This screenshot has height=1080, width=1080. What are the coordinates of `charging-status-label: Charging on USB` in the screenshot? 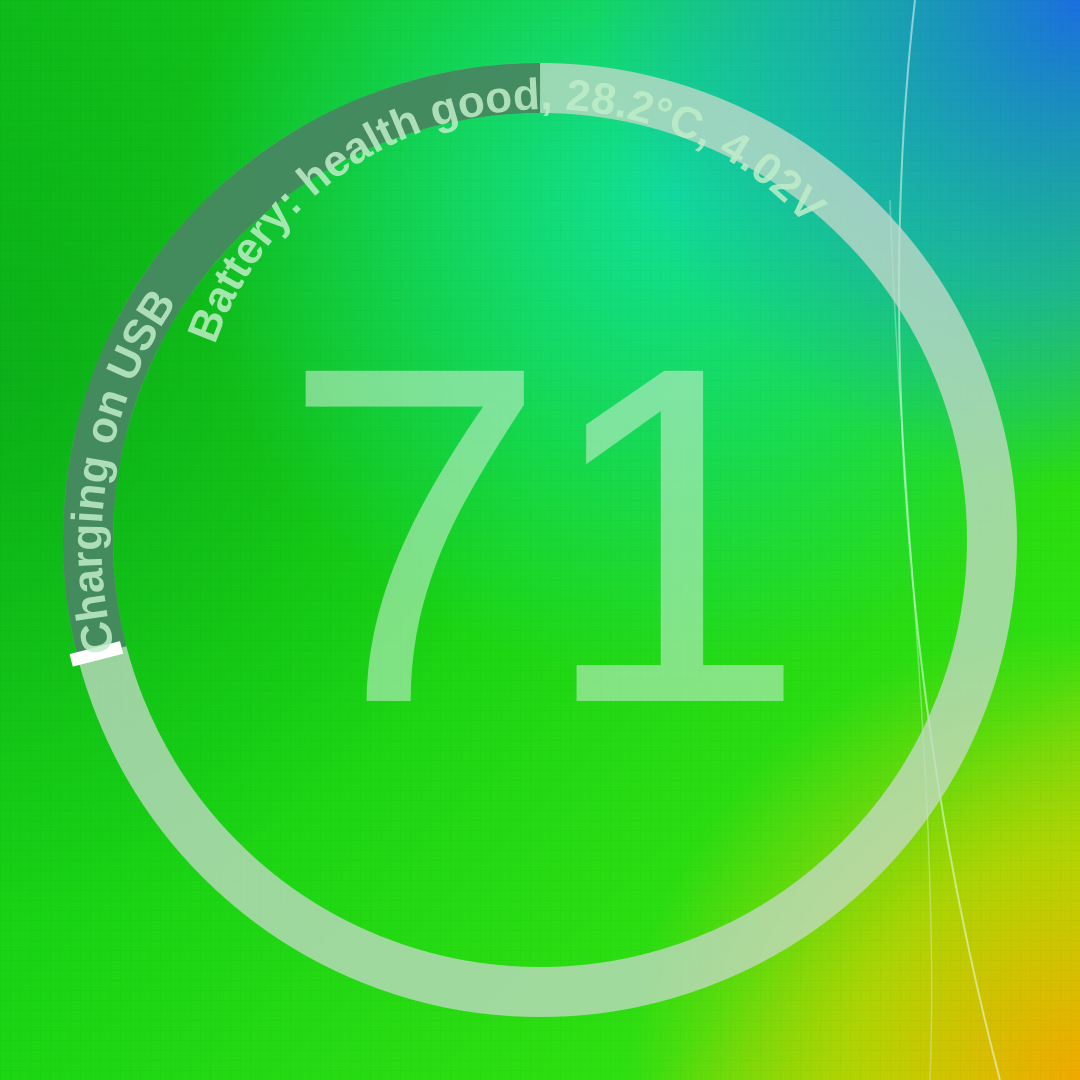 It's located at (123, 470).